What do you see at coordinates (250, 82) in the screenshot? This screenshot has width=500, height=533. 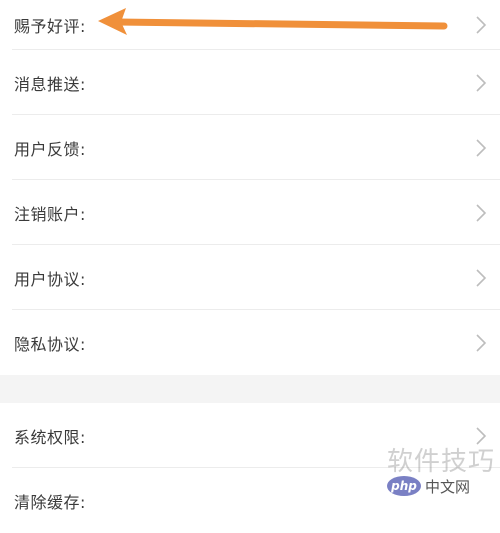 I see `settings-item-push-notifications: 消息推送:` at bounding box center [250, 82].